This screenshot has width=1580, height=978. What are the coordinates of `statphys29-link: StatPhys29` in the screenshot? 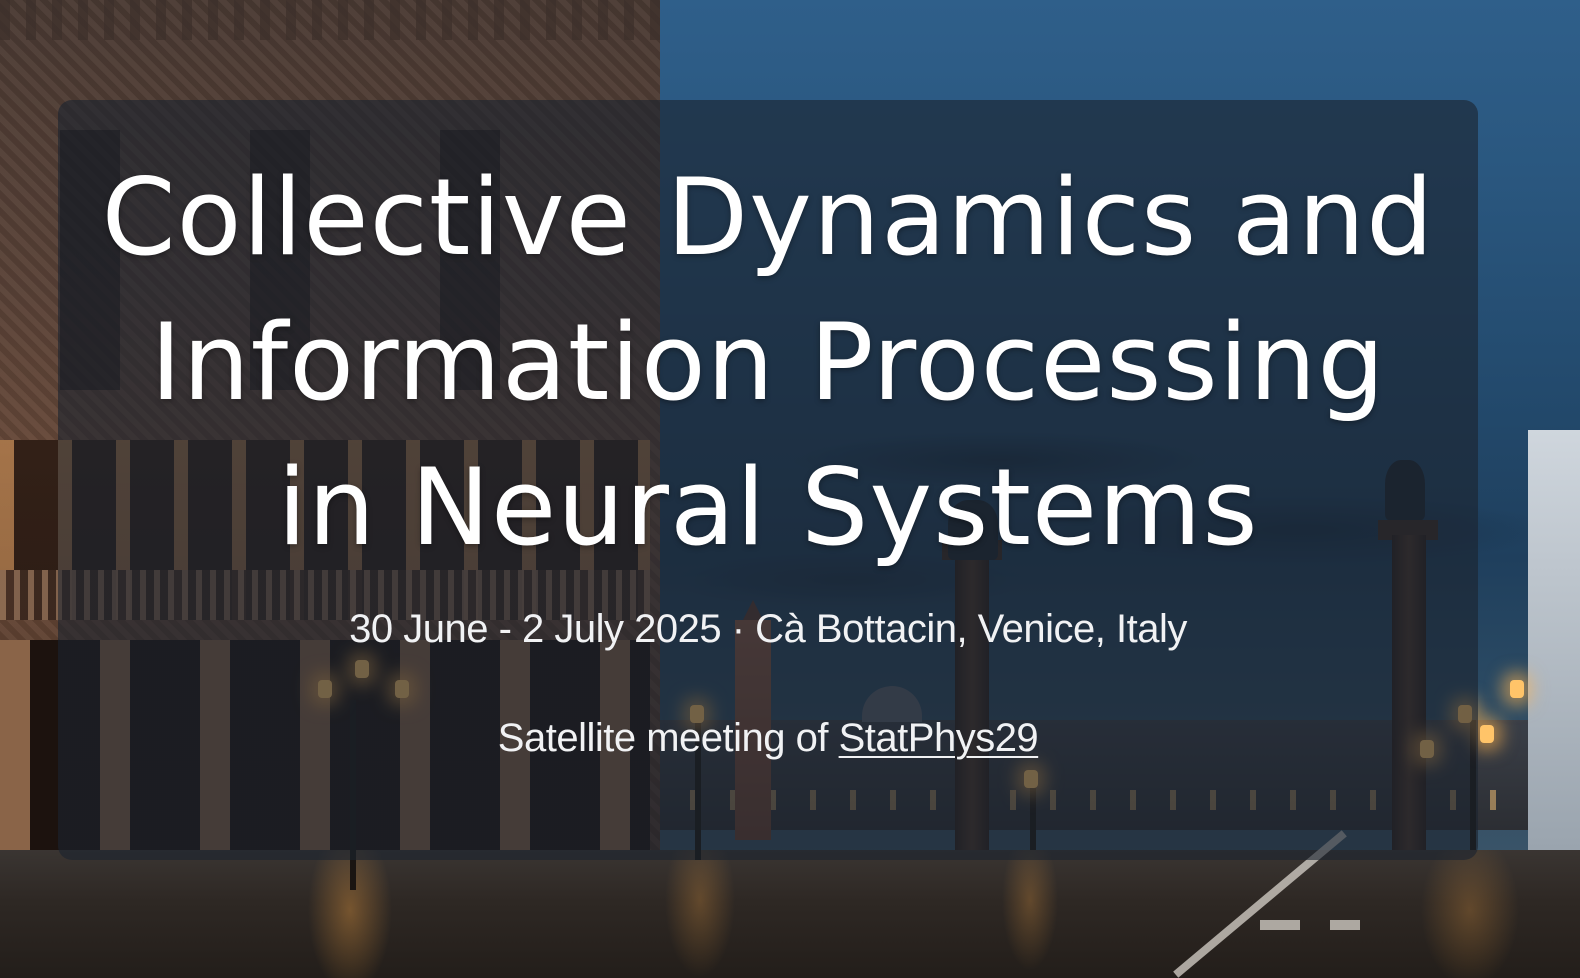 It's located at (939, 738).